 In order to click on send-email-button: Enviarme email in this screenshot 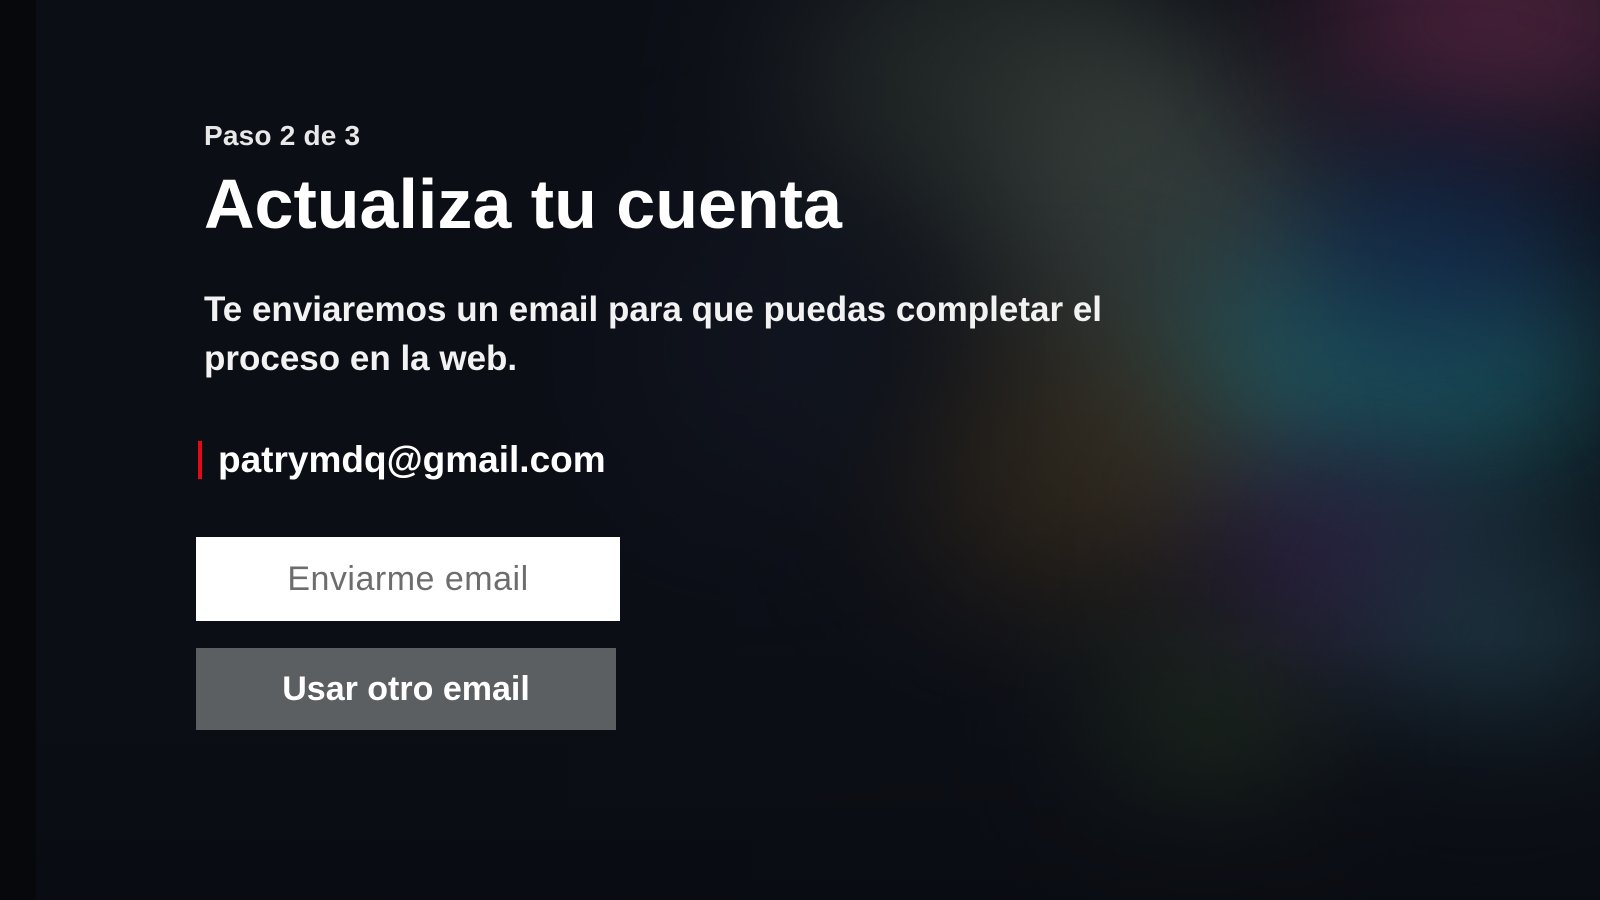, I will do `click(408, 579)`.